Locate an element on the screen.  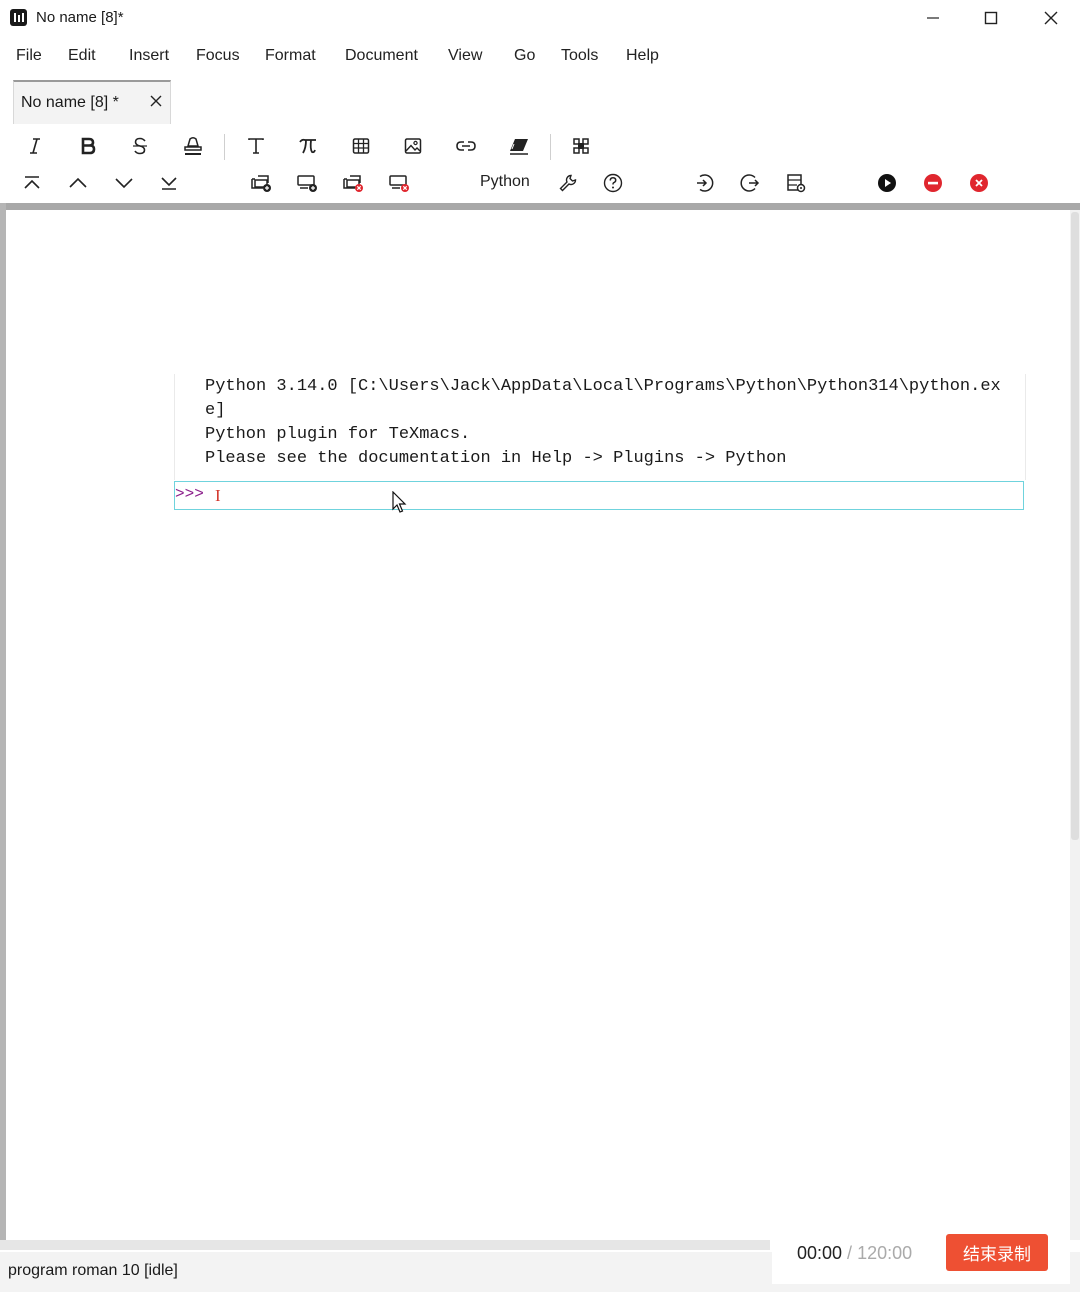
text-color-icon is located at coordinates (193, 146).